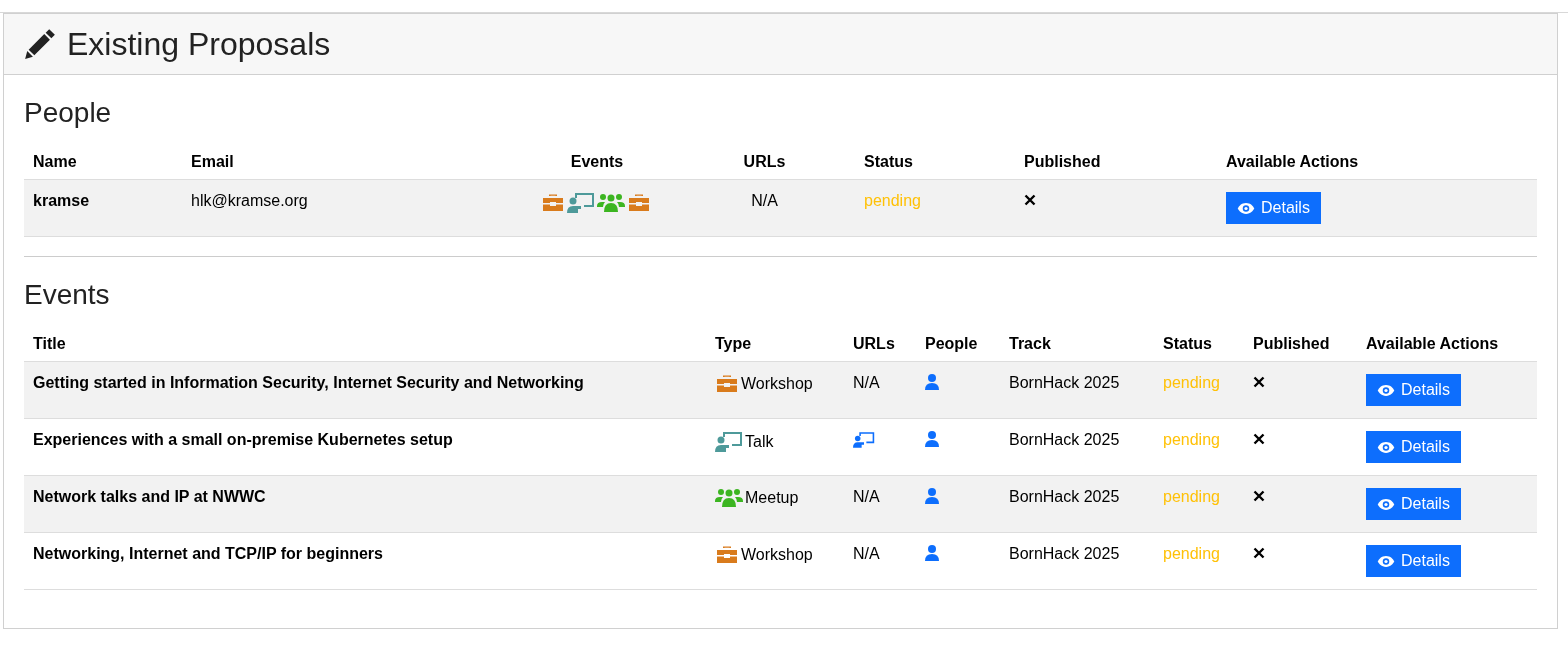 The height and width of the screenshot is (647, 1568). Describe the element at coordinates (597, 161) in the screenshot. I see `column-header: Events` at that location.